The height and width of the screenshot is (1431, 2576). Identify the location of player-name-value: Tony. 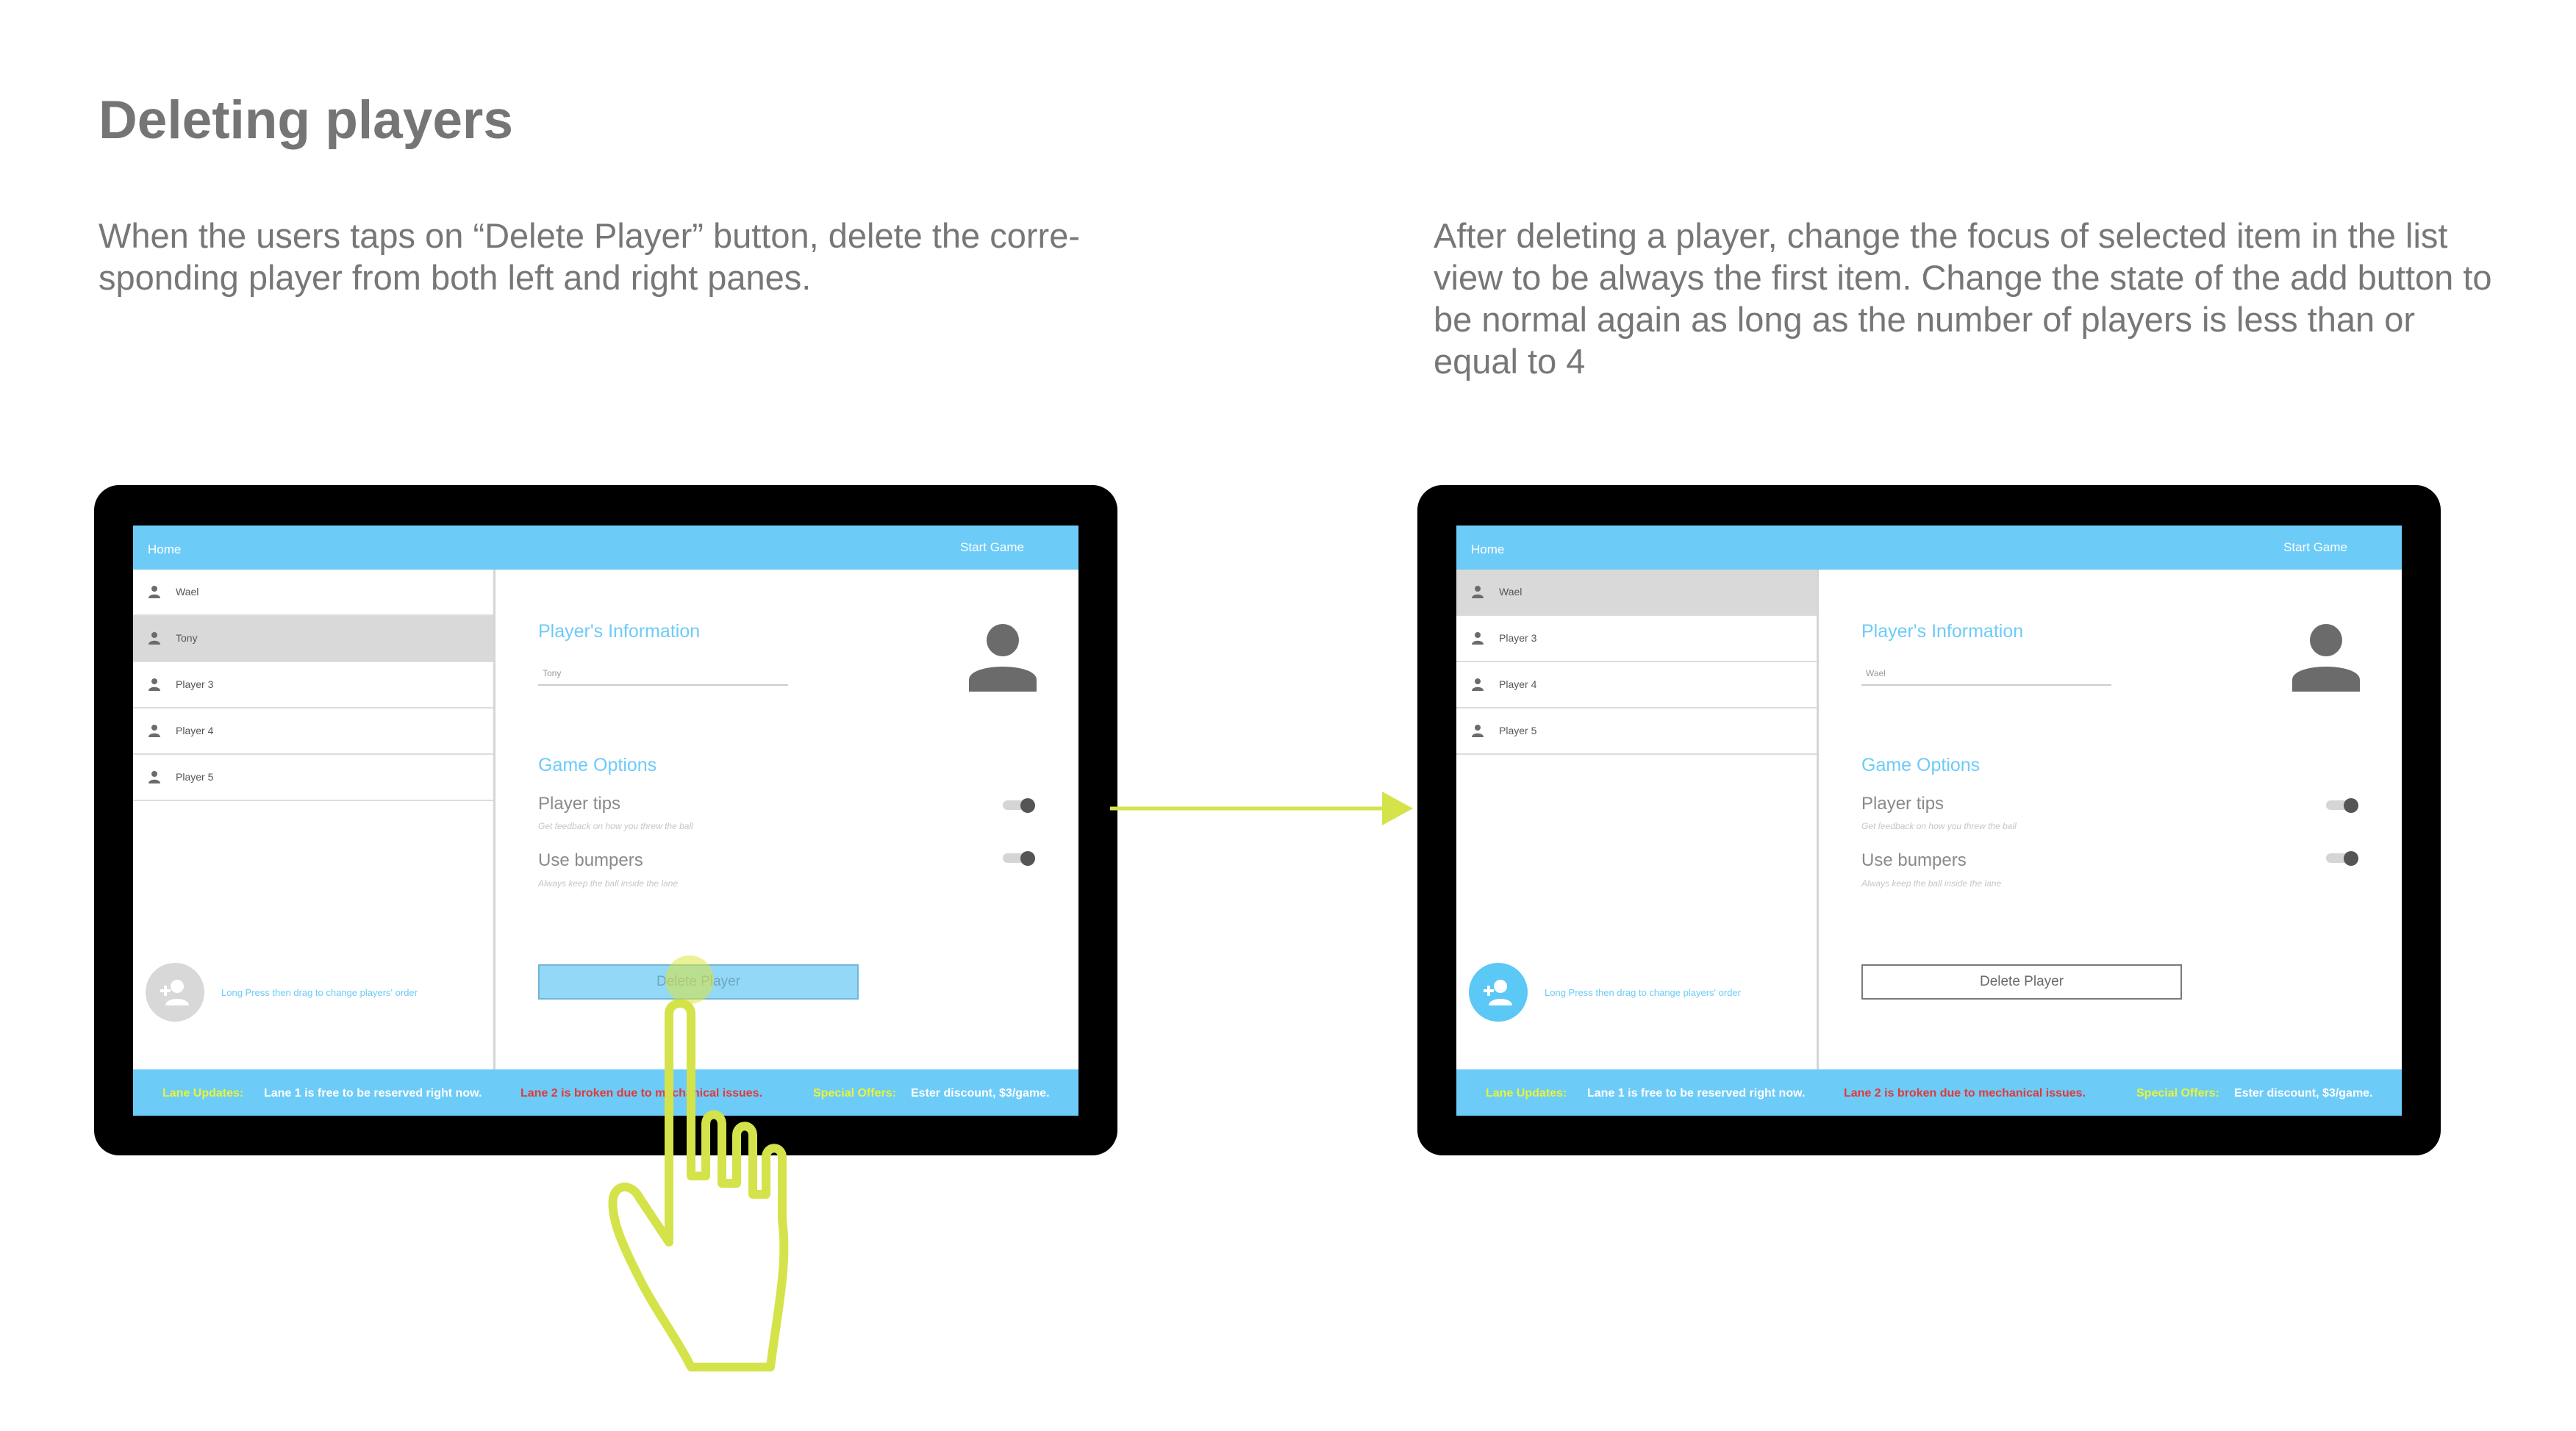
(552, 673).